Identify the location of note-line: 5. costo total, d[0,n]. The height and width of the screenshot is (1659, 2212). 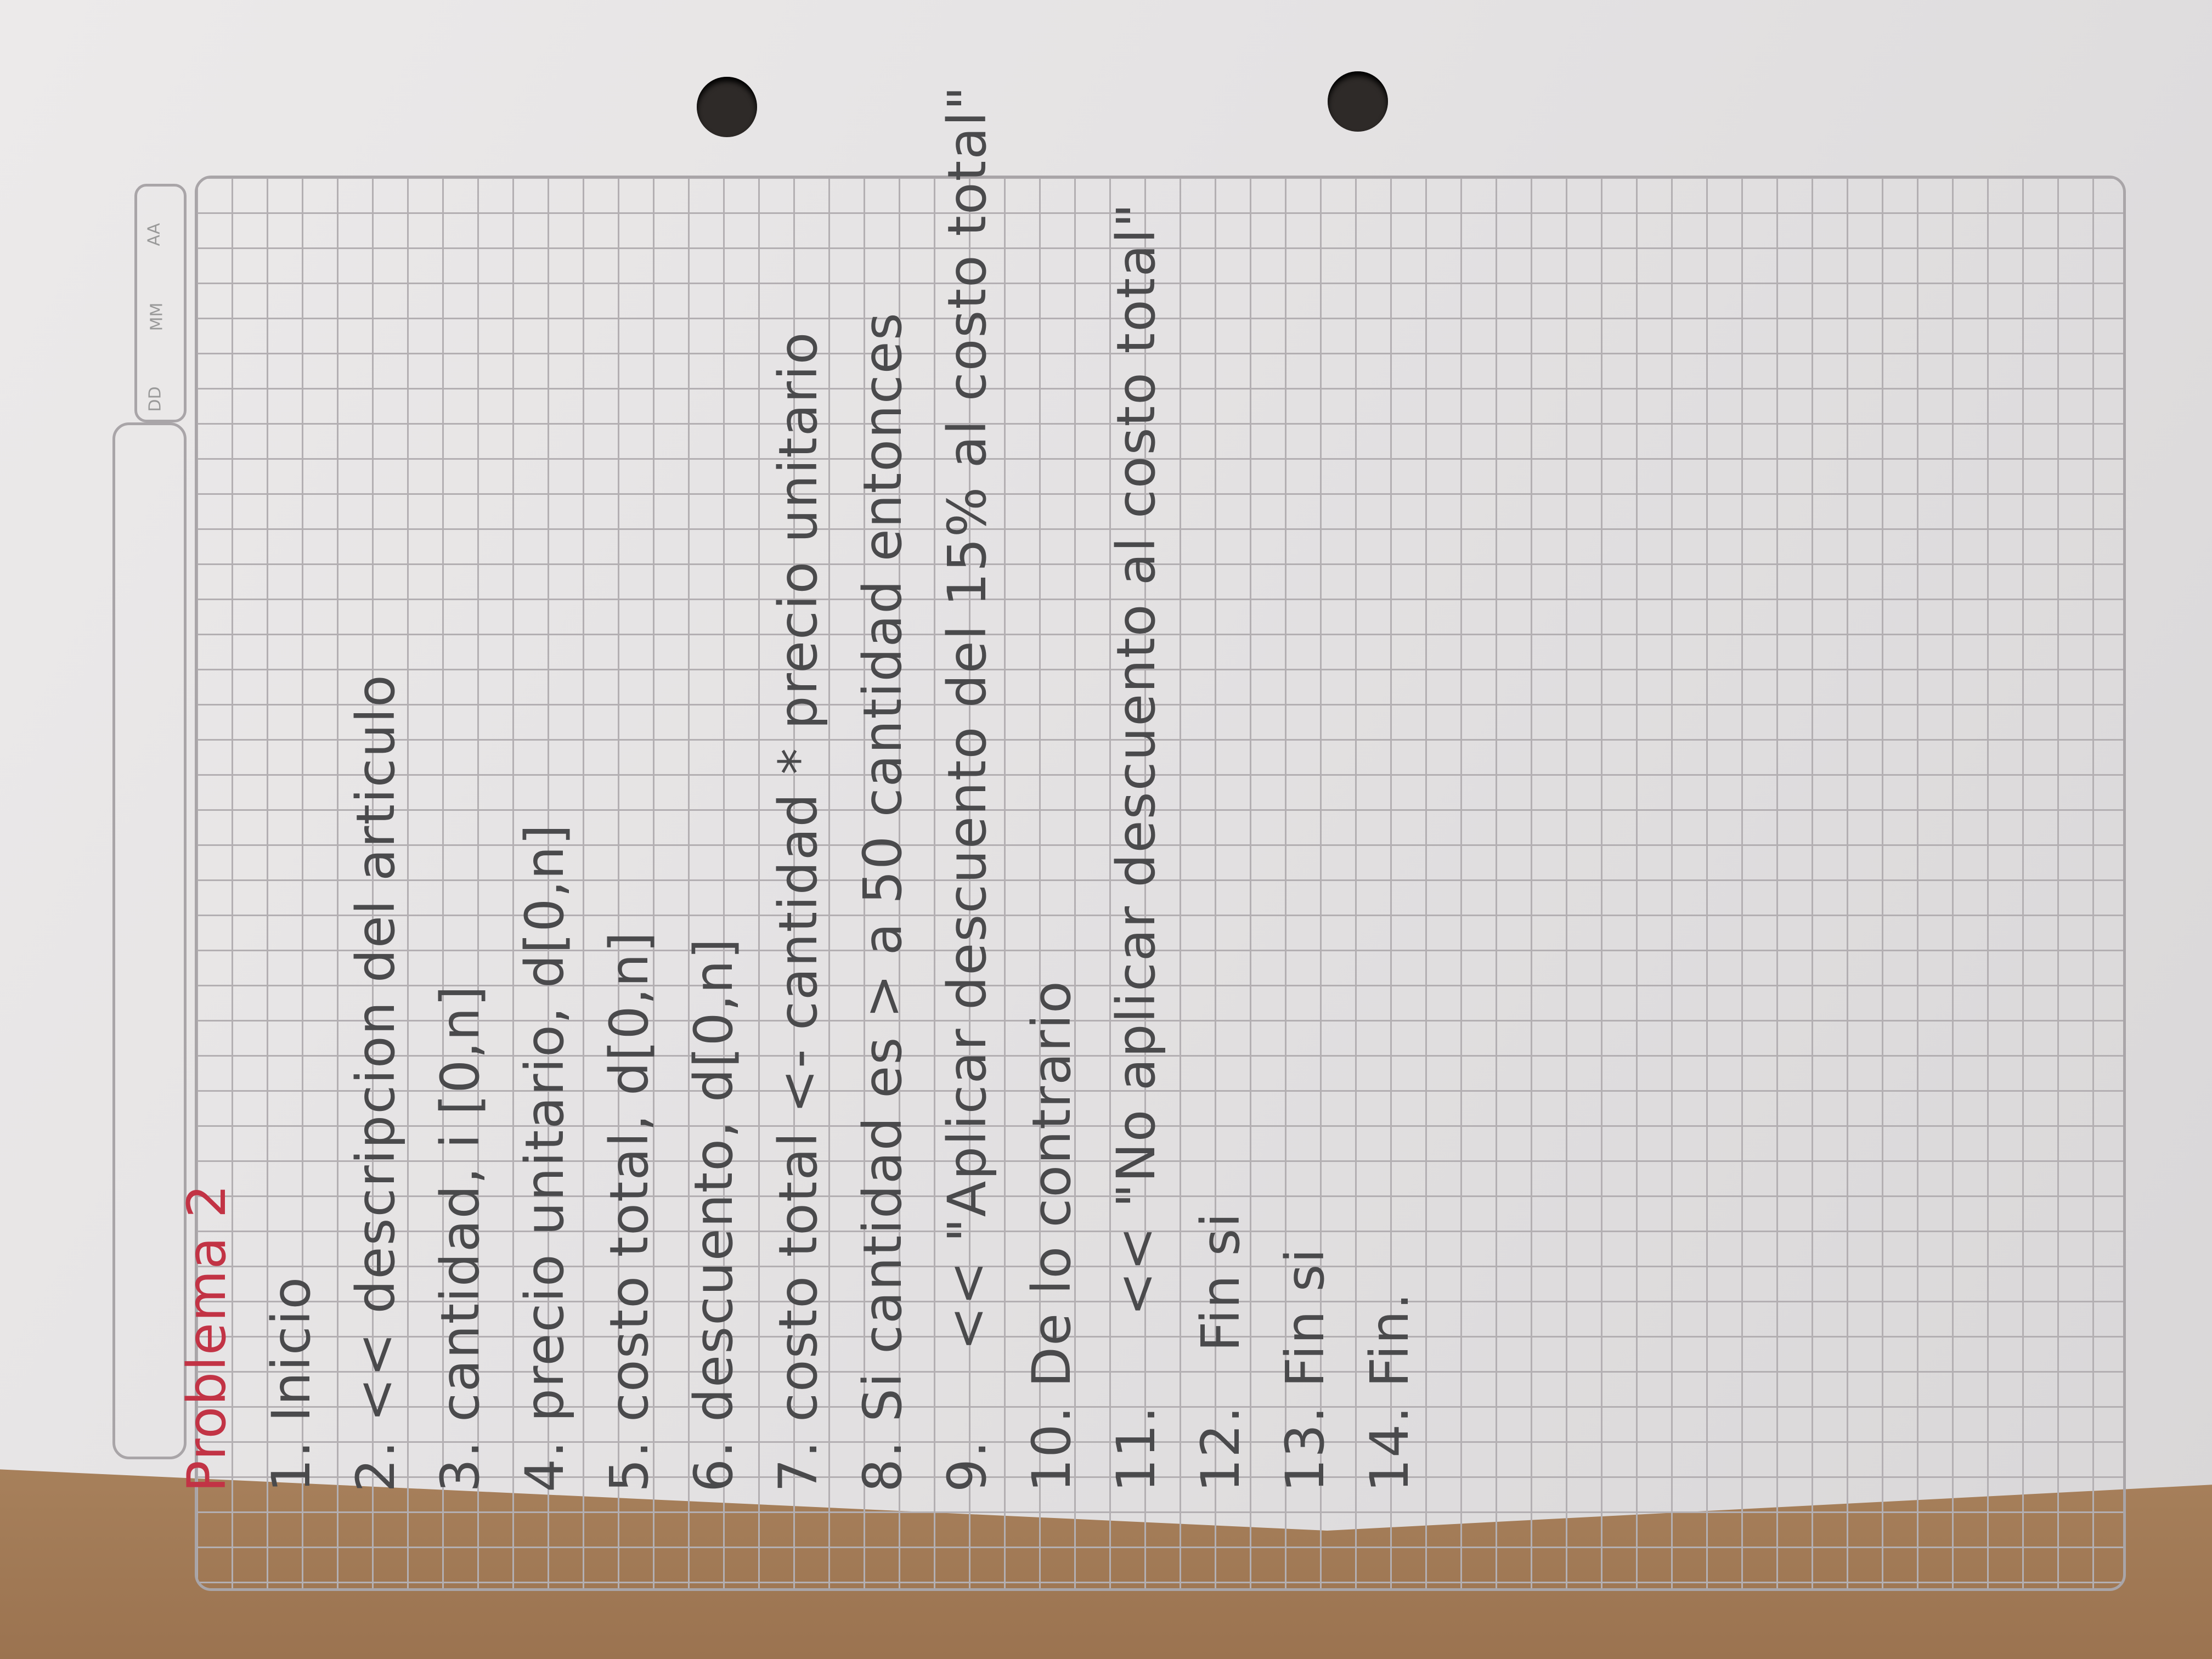
(629, 1211).